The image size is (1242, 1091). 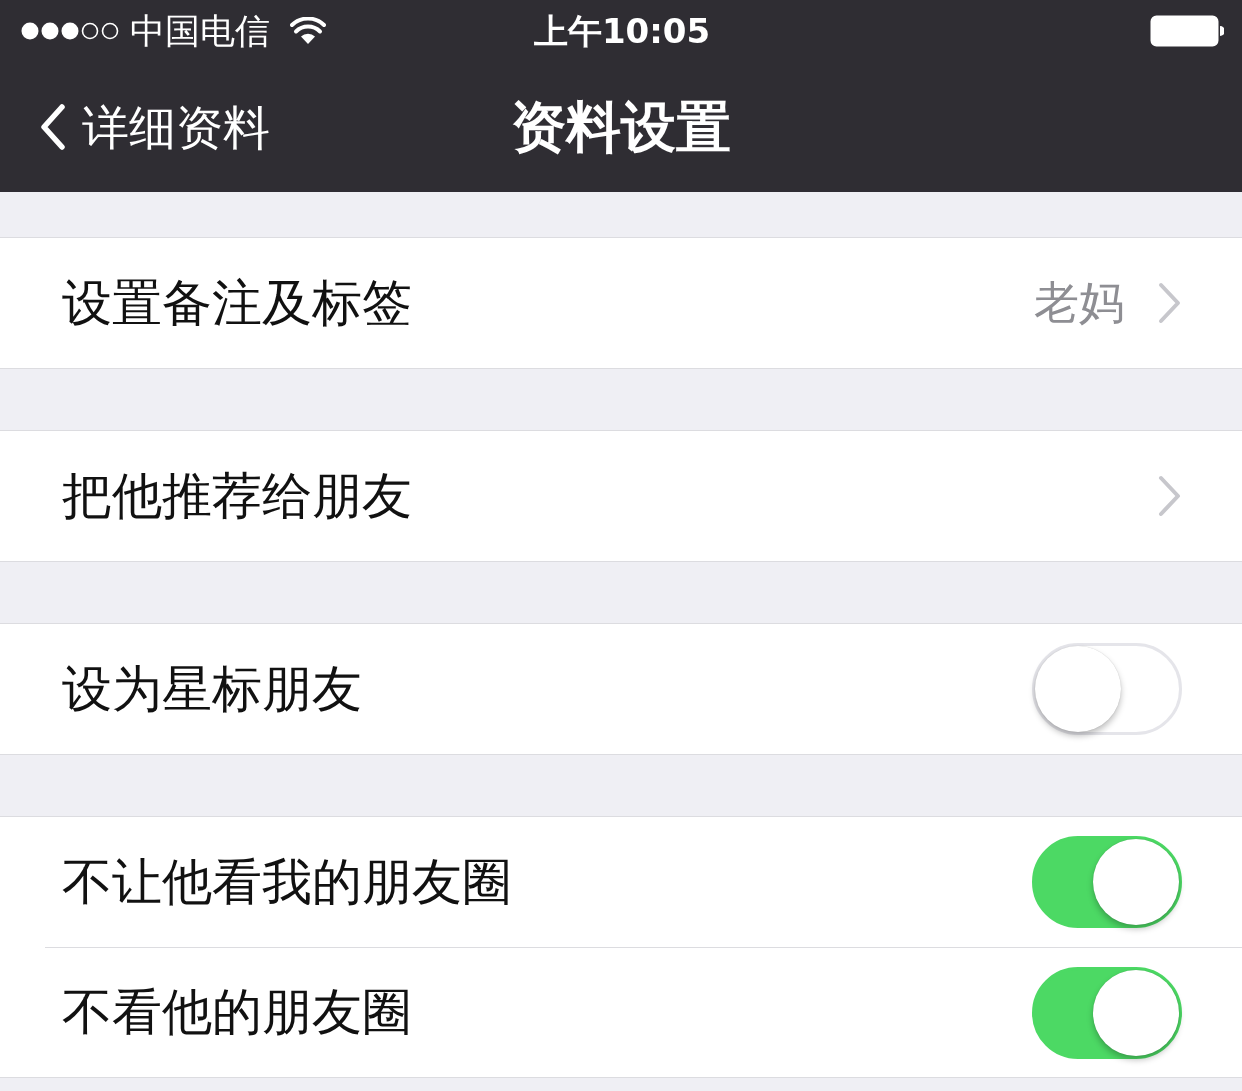 I want to click on carrier-name: 中国电信, so click(x=200, y=31).